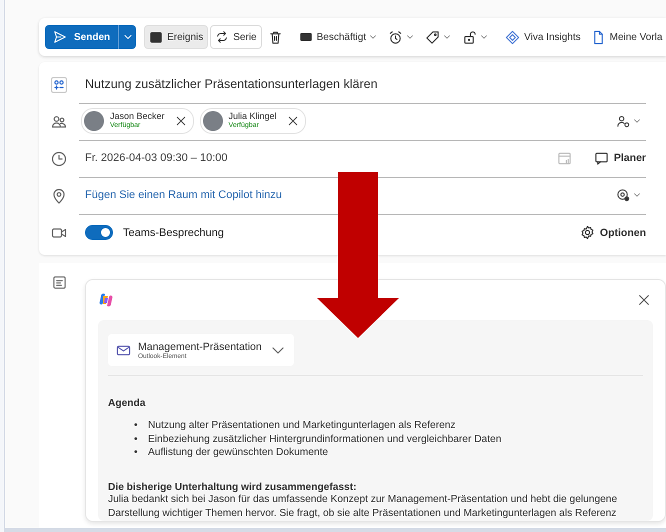  I want to click on attendee-name: Jason Becker, so click(137, 116).